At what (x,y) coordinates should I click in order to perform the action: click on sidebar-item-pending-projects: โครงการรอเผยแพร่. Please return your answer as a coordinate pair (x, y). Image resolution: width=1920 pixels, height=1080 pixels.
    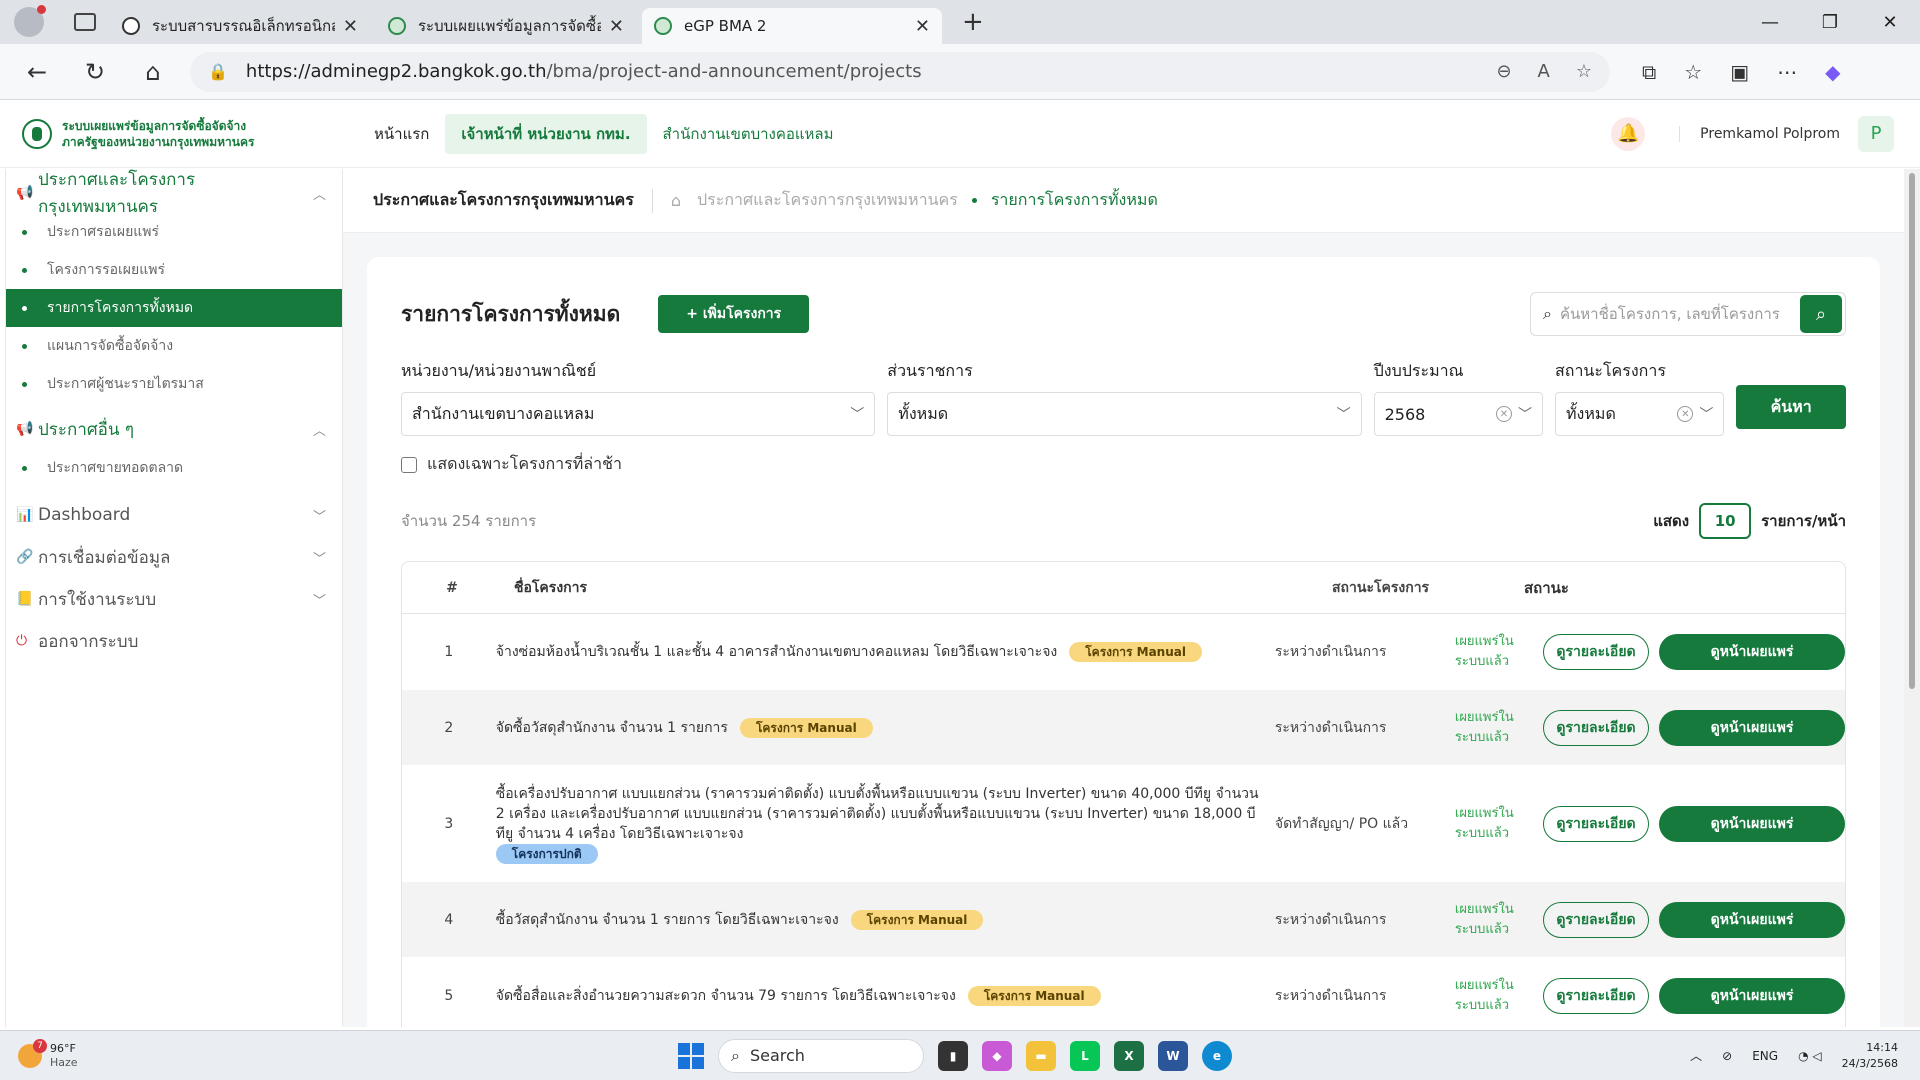
    Looking at the image, I should click on (174, 270).